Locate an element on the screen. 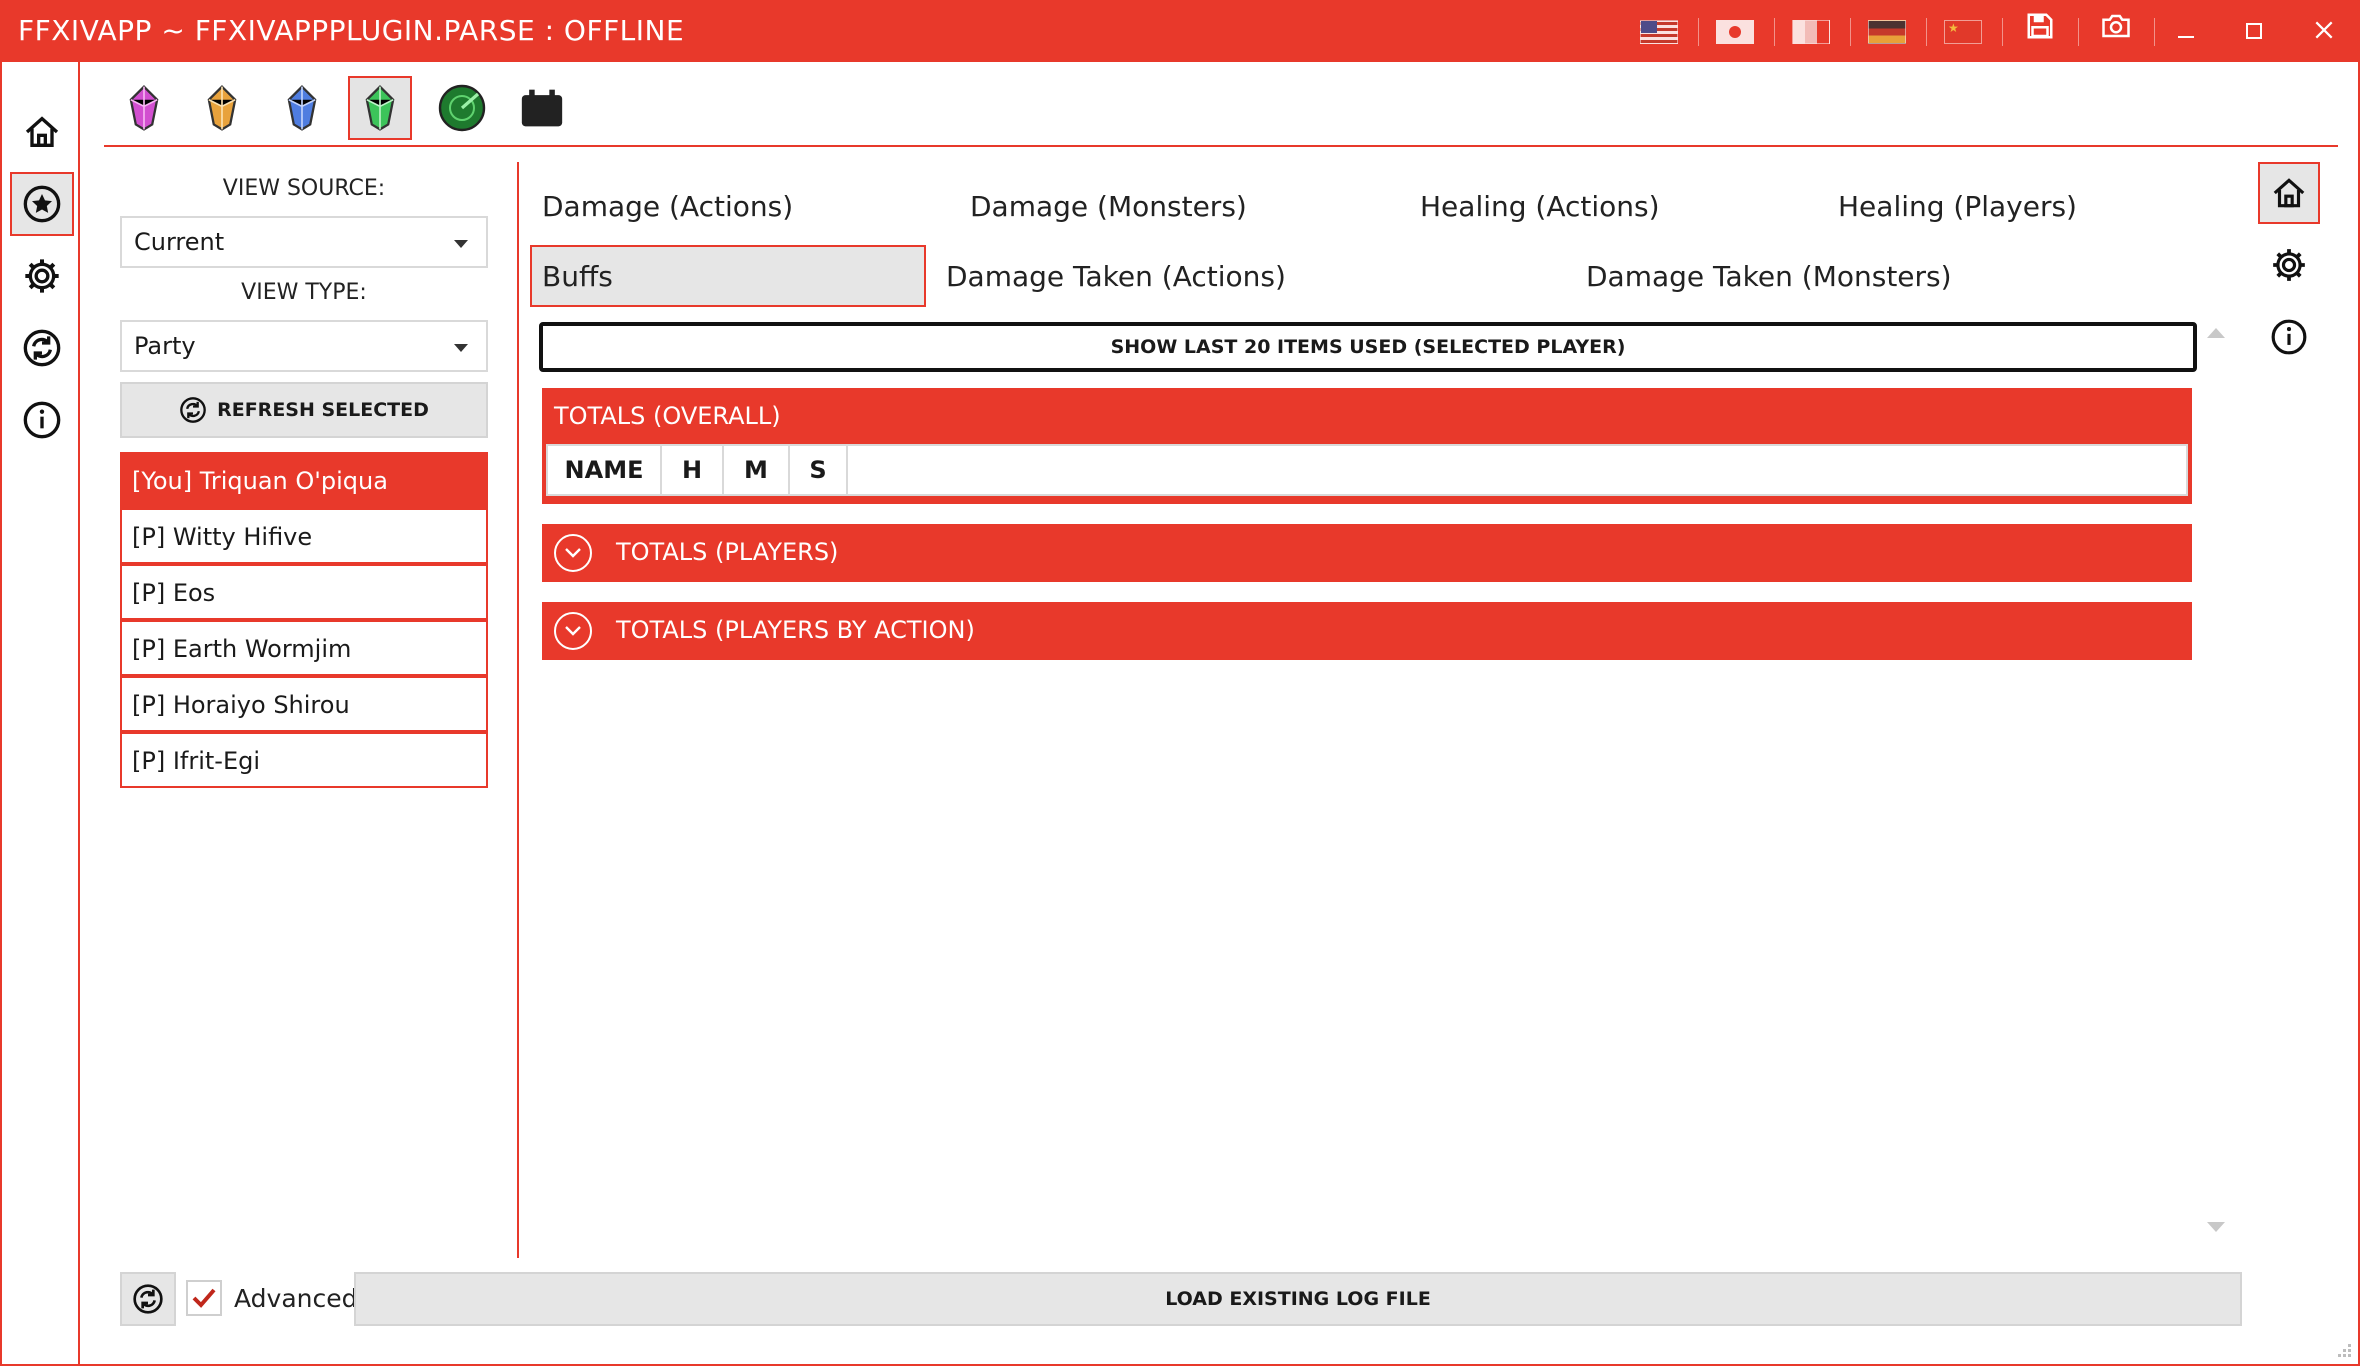 This screenshot has height=1366, width=2360. totals-overall-header: TOTALS (OVERALL) is located at coordinates (667, 416).